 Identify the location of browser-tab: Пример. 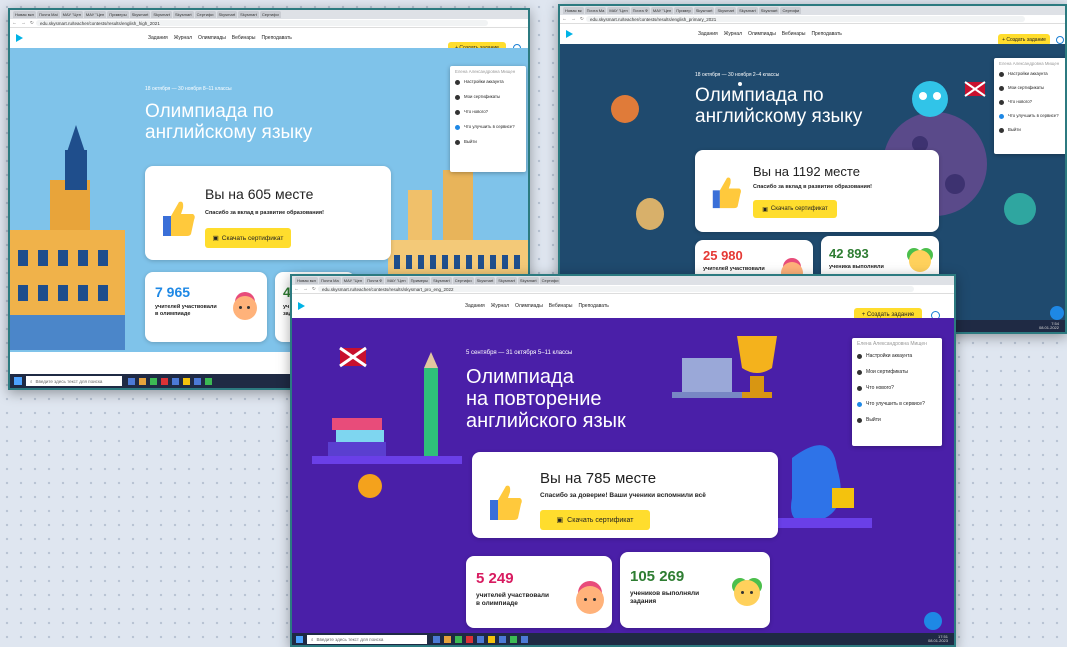
(683, 10).